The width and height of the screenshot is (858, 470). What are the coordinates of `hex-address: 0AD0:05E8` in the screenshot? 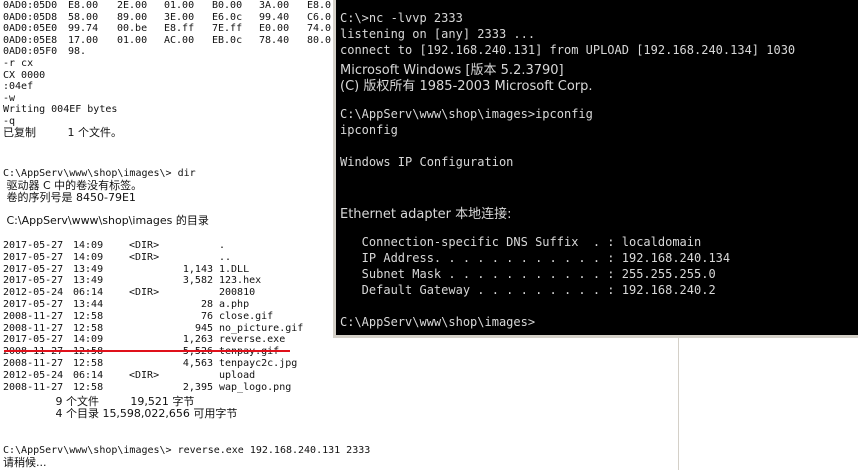 It's located at (30, 40).